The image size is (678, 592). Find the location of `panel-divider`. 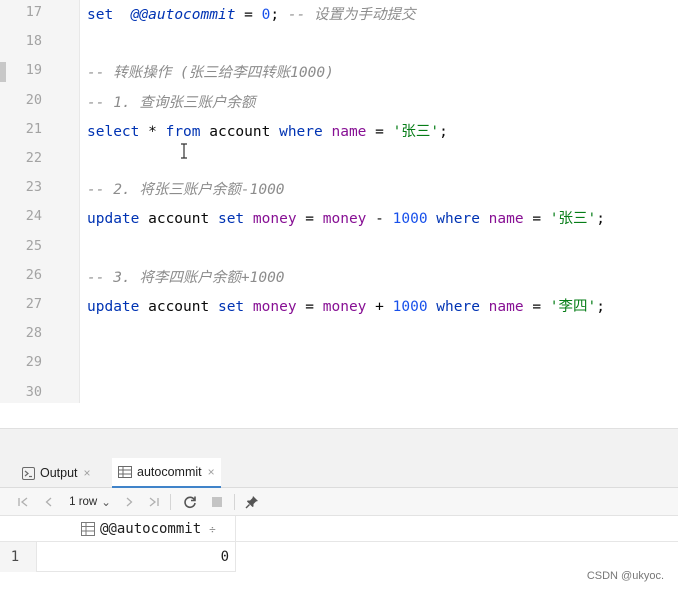

panel-divider is located at coordinates (339, 443).